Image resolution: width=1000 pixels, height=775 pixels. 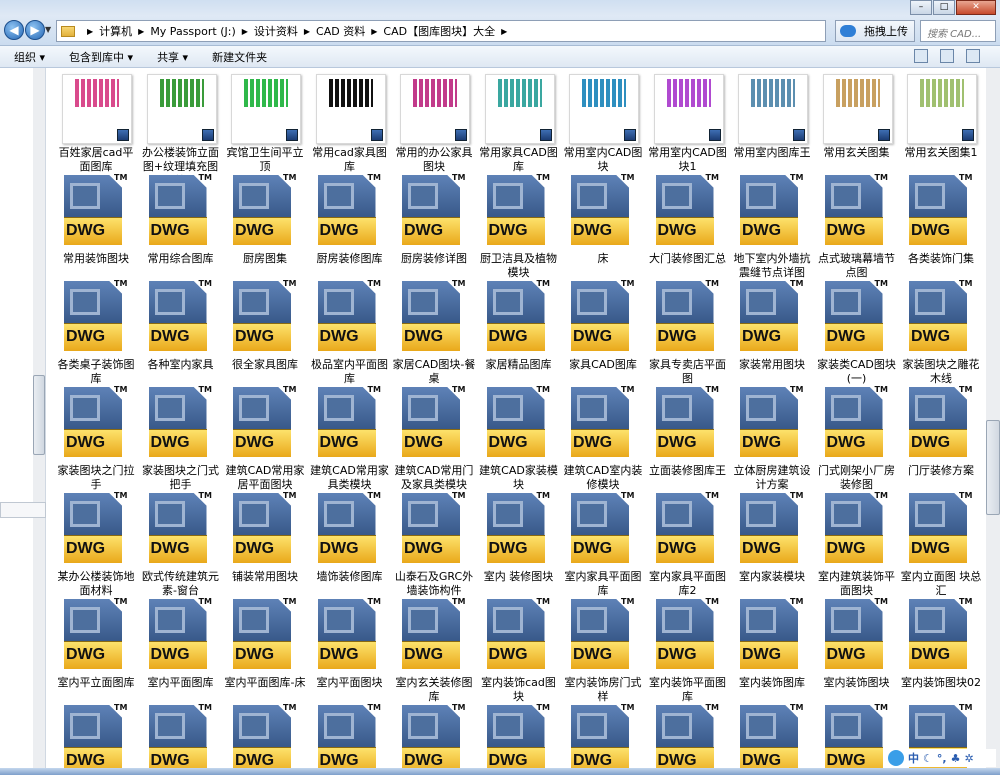 What do you see at coordinates (853, 119) in the screenshot?
I see `file-item: 常用玄关图集` at bounding box center [853, 119].